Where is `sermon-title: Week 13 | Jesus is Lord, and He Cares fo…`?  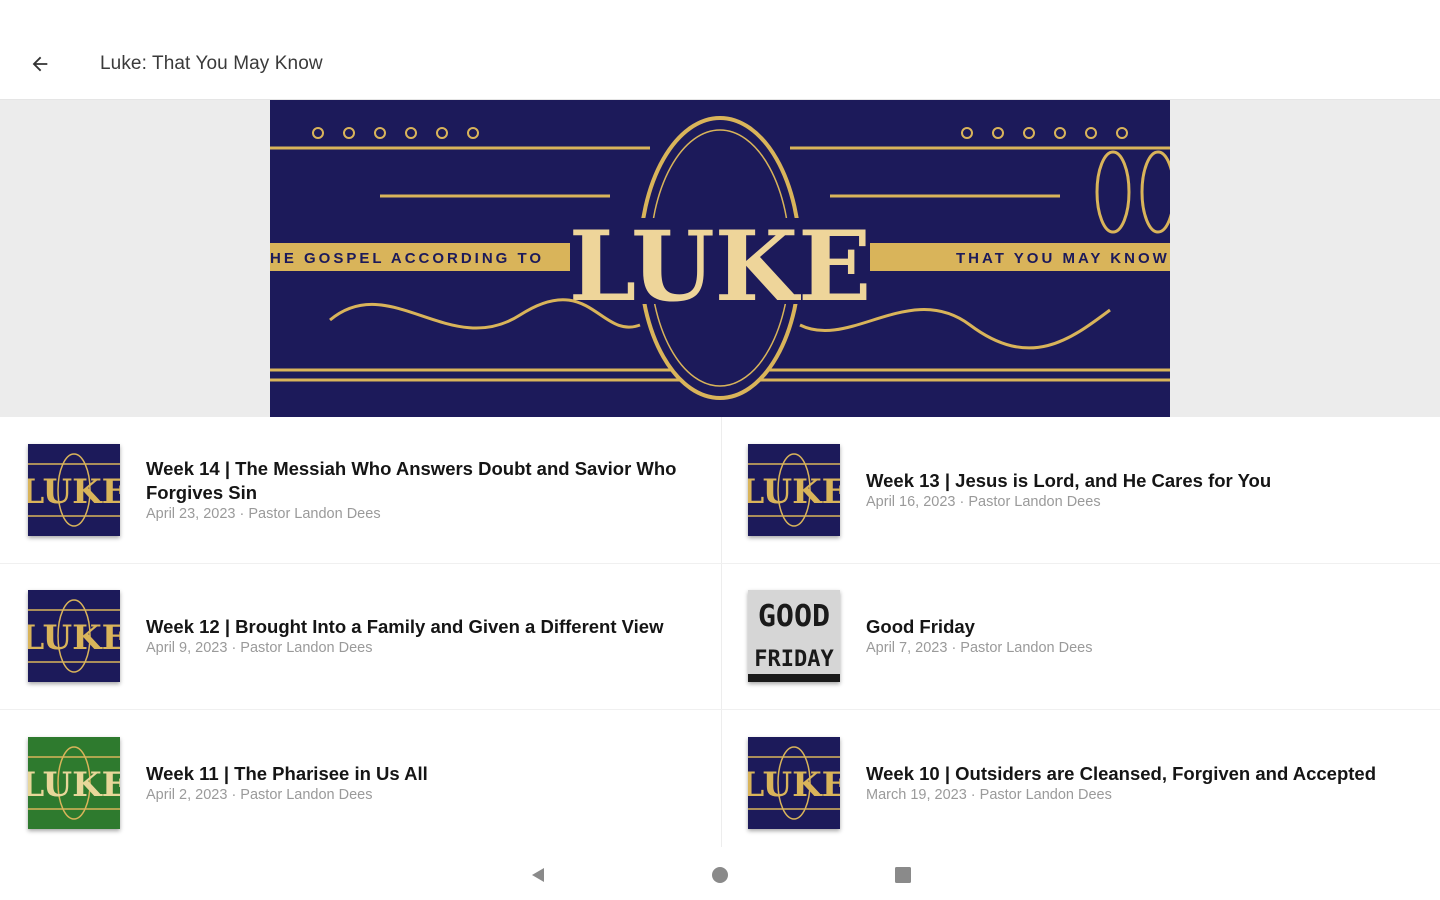
sermon-title: Week 13 | Jesus is Lord, and He Cares fo… is located at coordinates (1069, 480).